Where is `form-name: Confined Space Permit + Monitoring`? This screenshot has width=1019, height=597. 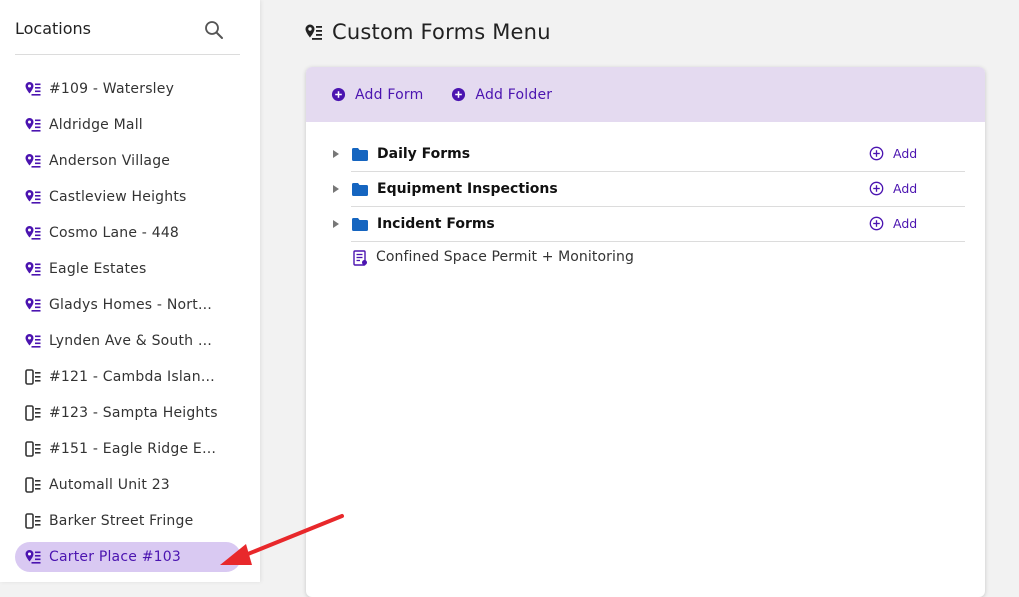
form-name: Confined Space Permit + Monitoring is located at coordinates (505, 257).